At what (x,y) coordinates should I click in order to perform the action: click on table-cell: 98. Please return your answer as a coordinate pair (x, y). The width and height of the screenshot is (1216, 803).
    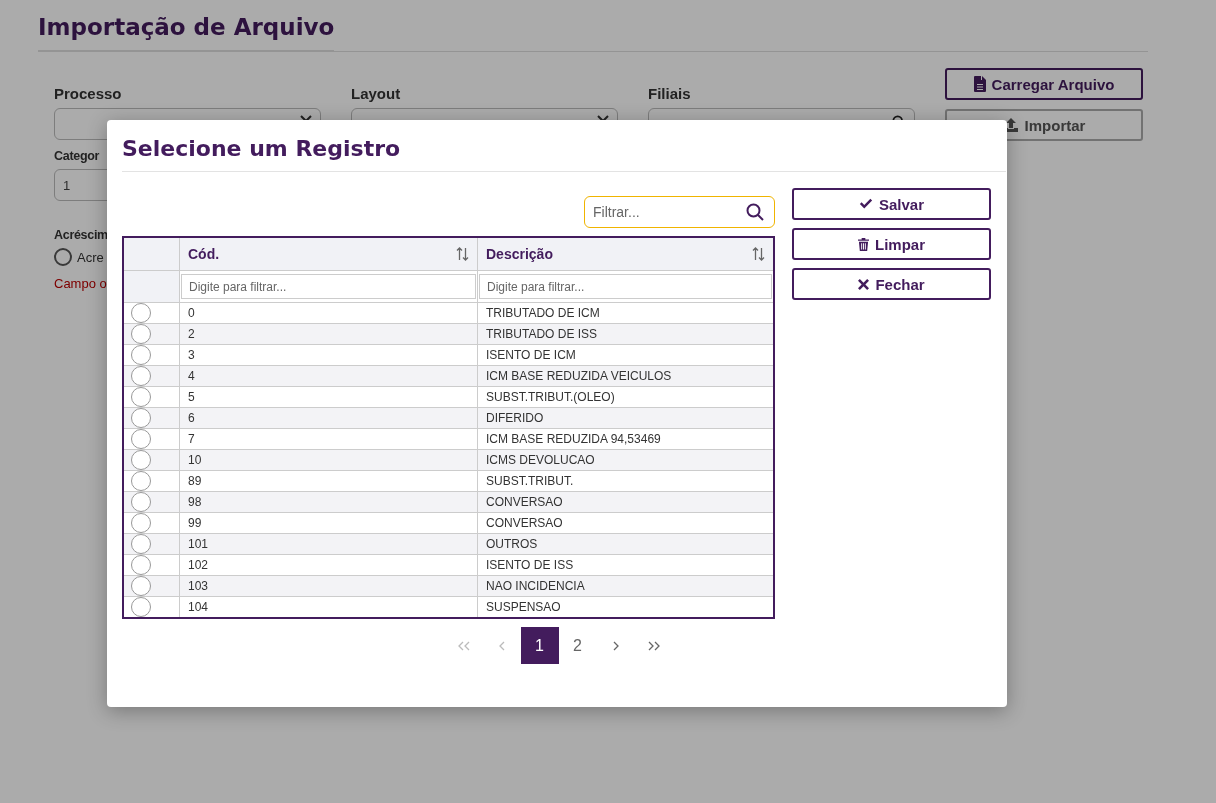
    Looking at the image, I should click on (328, 502).